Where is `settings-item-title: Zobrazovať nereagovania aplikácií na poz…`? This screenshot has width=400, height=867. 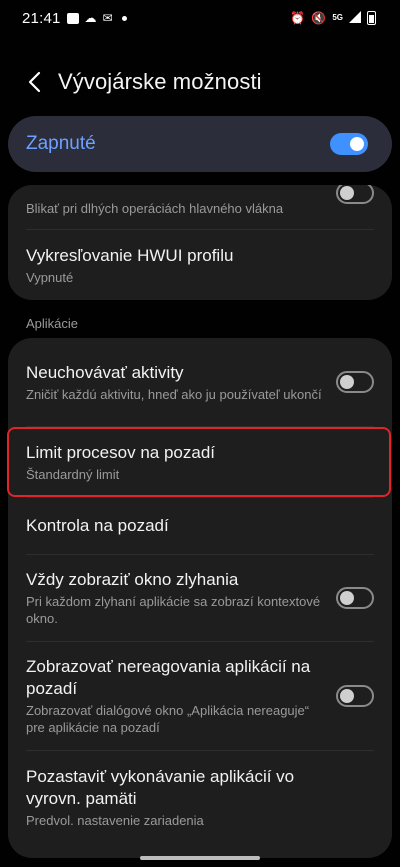 settings-item-title: Zobrazovať nereagovania aplikácií na poz… is located at coordinates (168, 677).